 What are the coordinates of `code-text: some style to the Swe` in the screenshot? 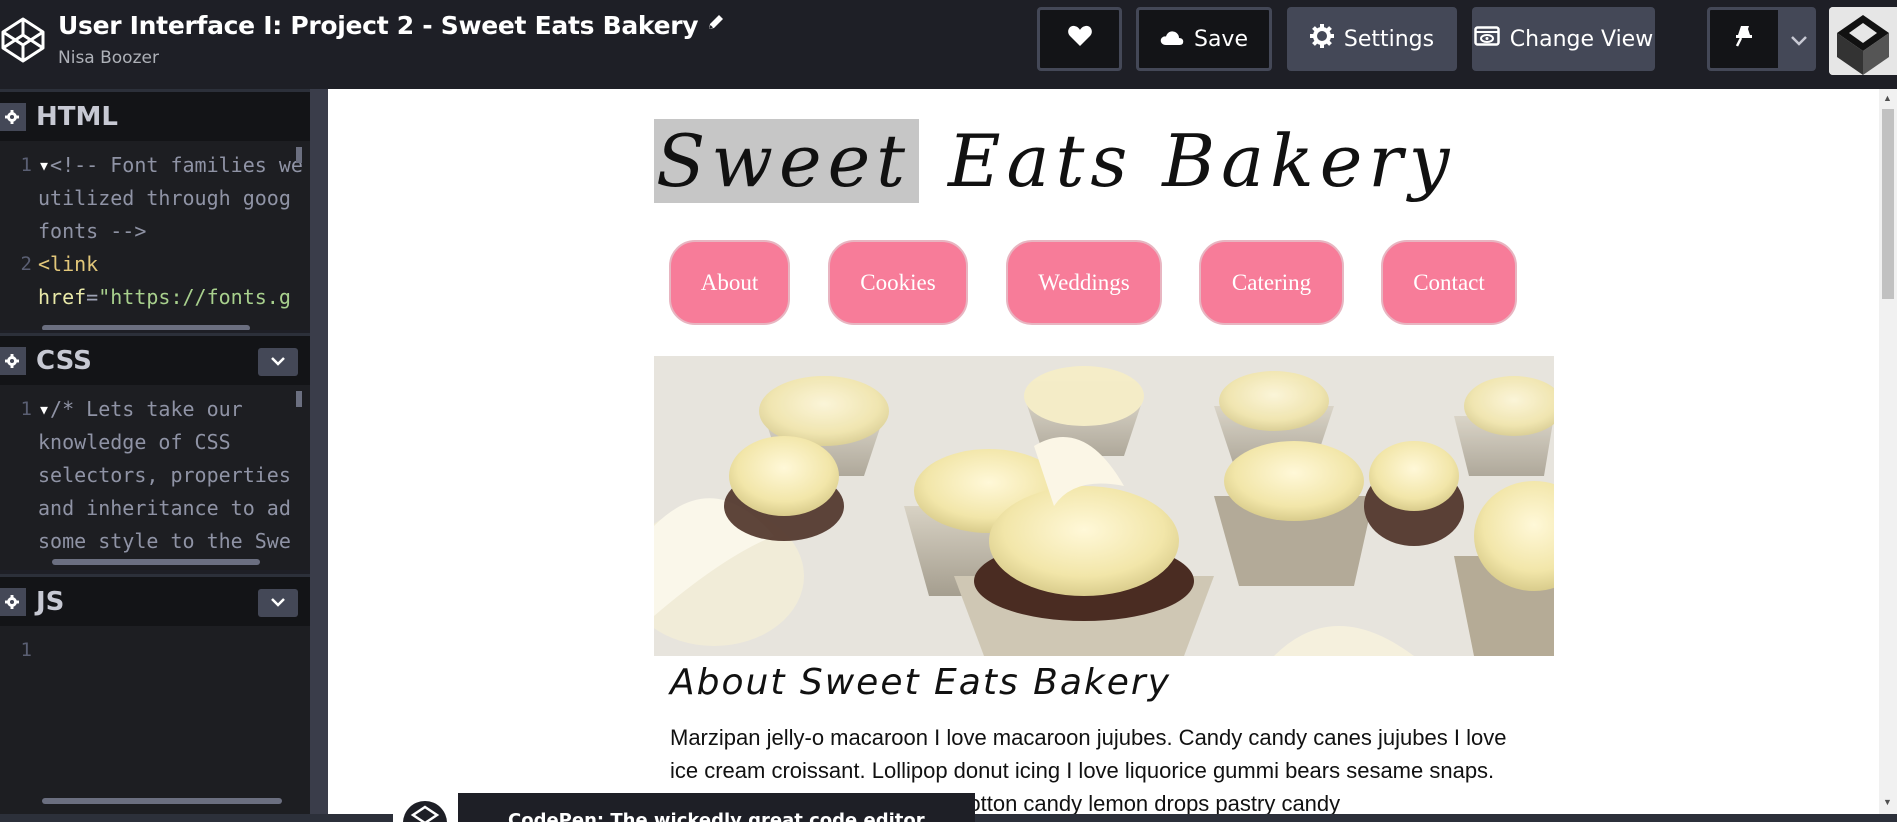 It's located at (164, 541).